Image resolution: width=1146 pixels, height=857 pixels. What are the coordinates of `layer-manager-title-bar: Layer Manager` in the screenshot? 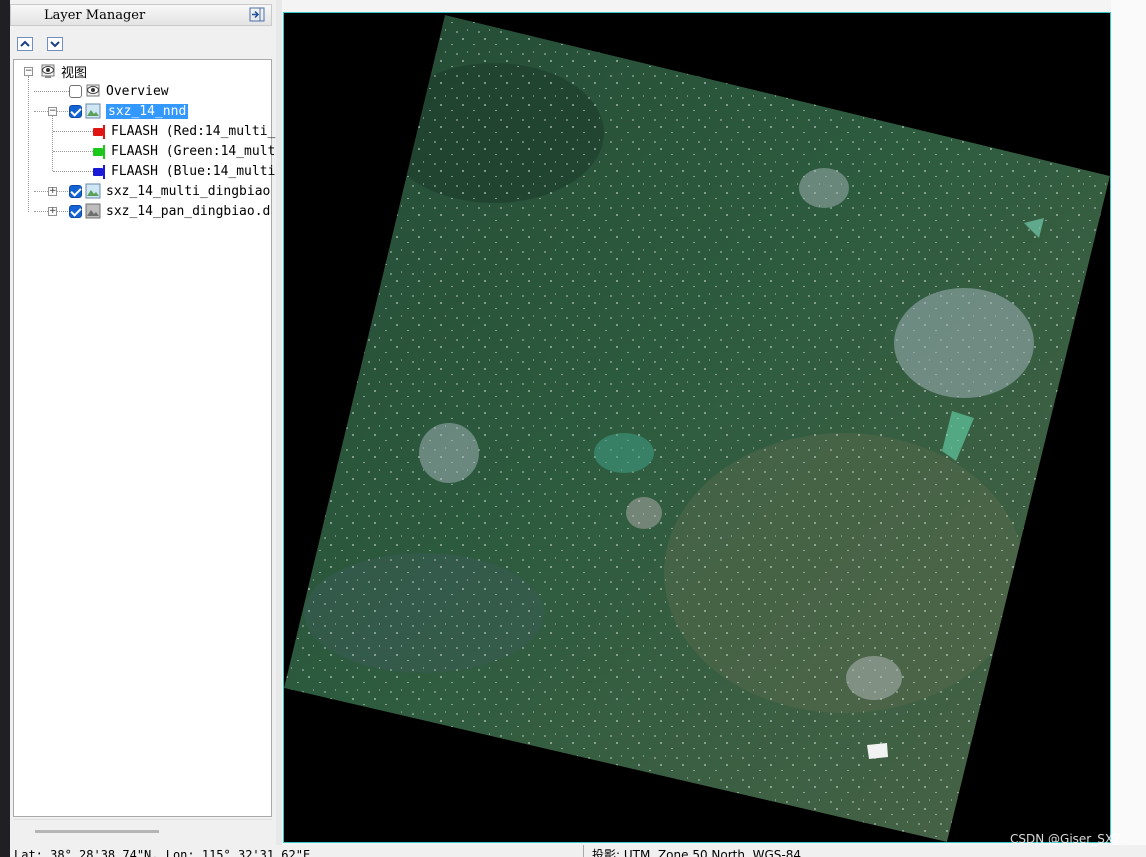 It's located at (141, 15).